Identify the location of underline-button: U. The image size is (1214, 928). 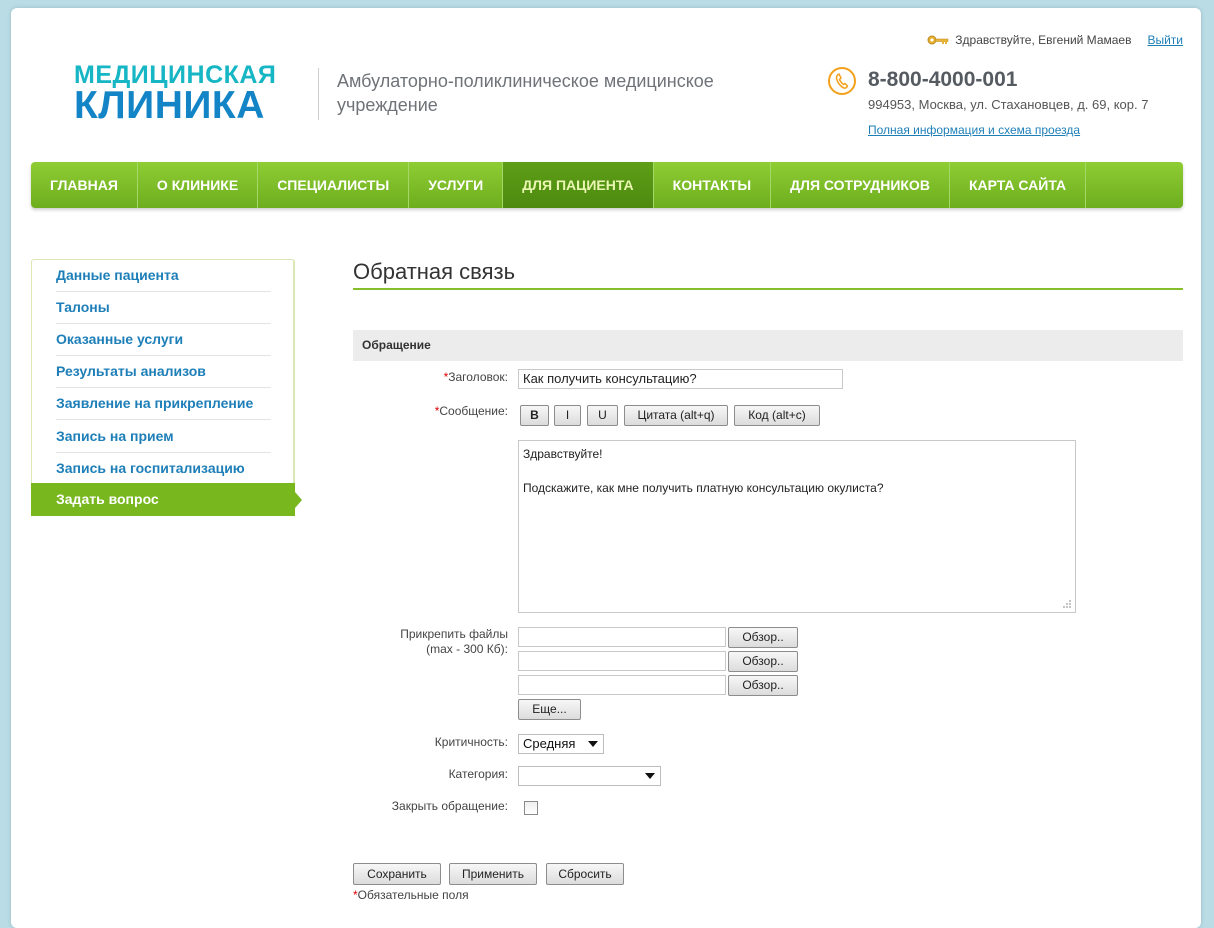
(602, 415).